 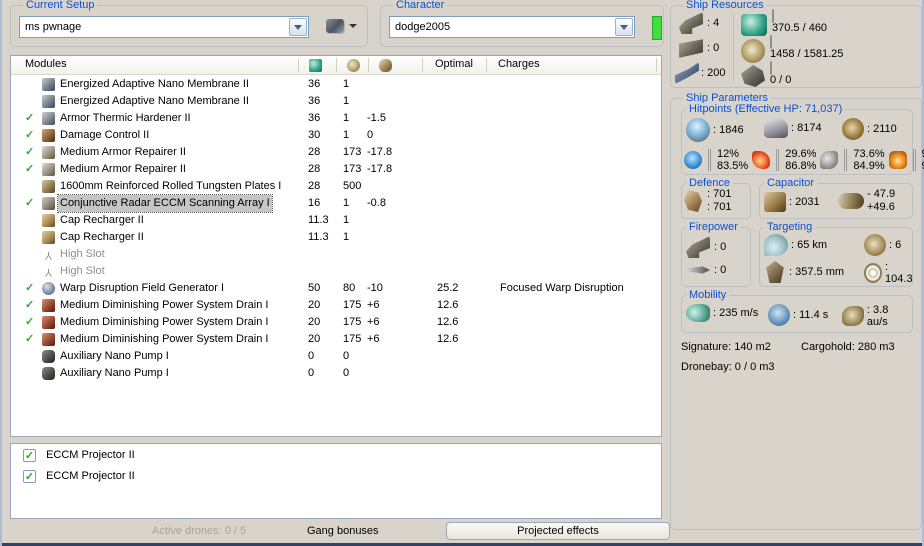 I want to click on drone-usage-bar, so click(x=771, y=68).